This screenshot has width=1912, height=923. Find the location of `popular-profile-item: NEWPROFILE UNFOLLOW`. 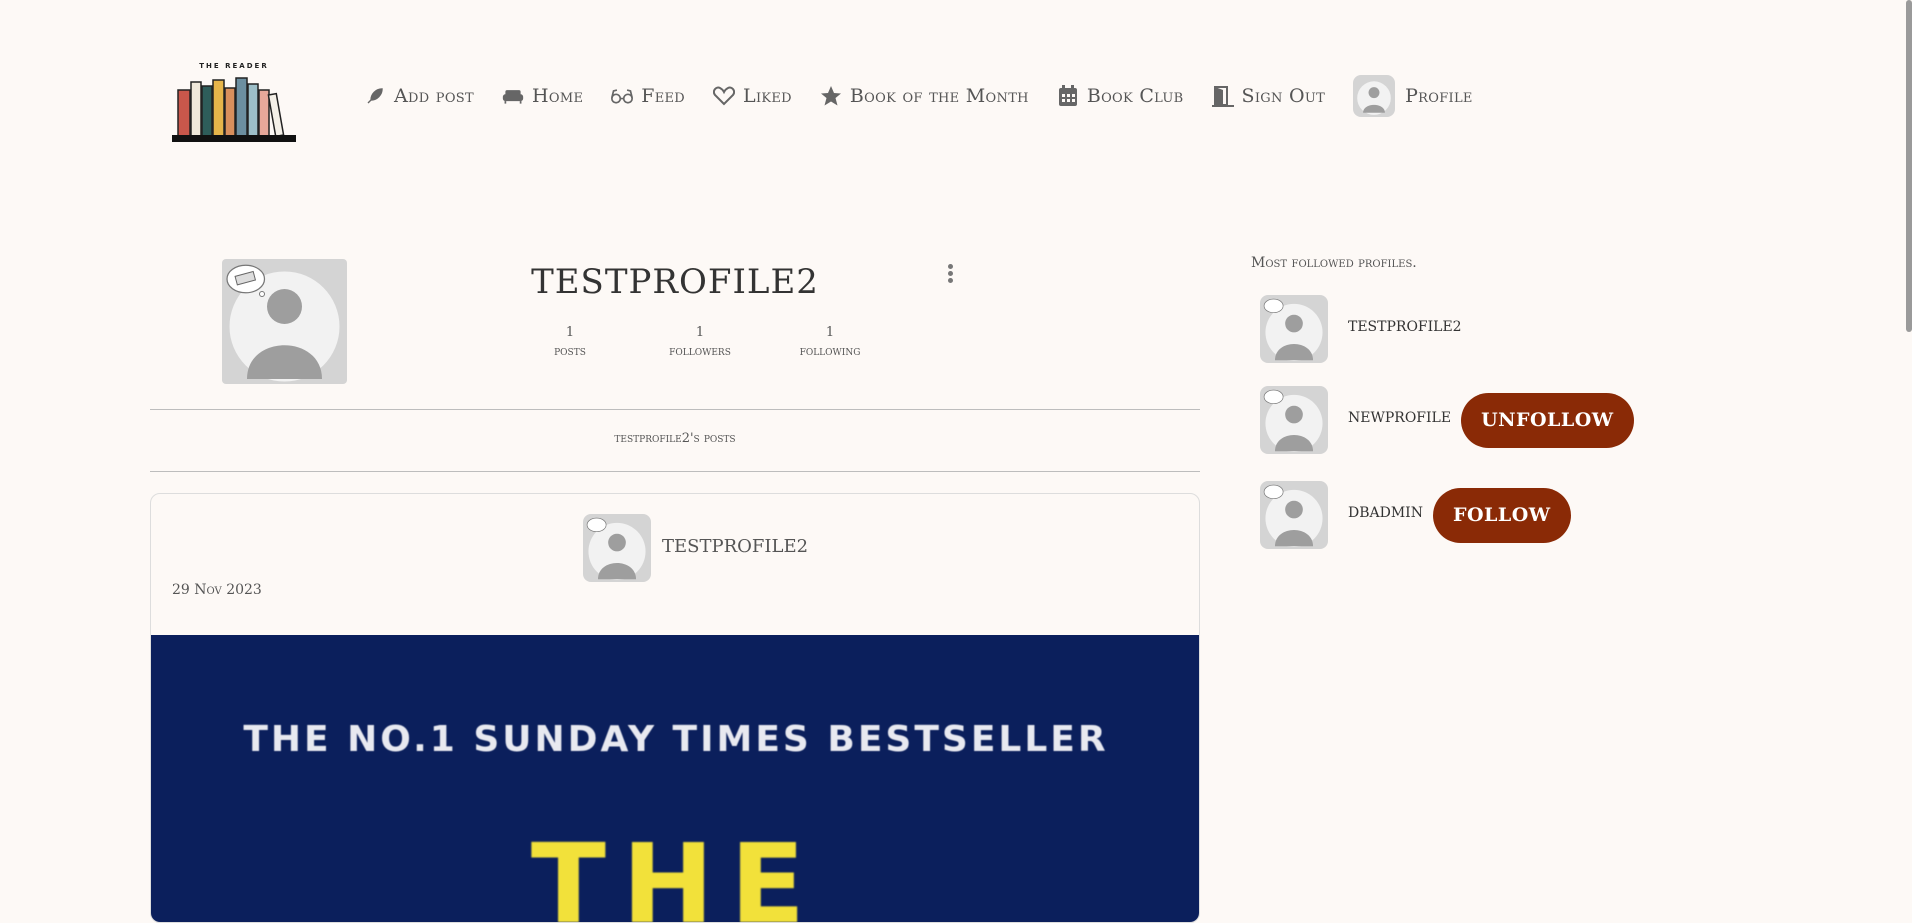

popular-profile-item: NEWPROFILE UNFOLLOW is located at coordinates (1447, 420).